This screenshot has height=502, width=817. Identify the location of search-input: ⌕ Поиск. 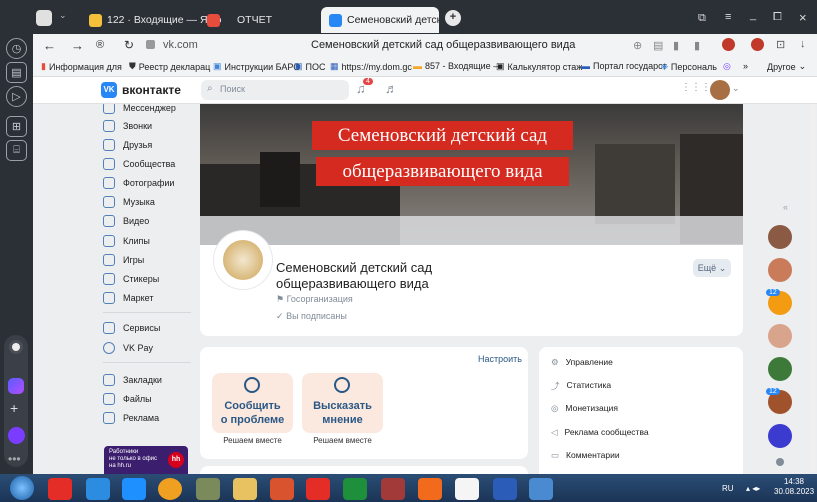
(275, 90).